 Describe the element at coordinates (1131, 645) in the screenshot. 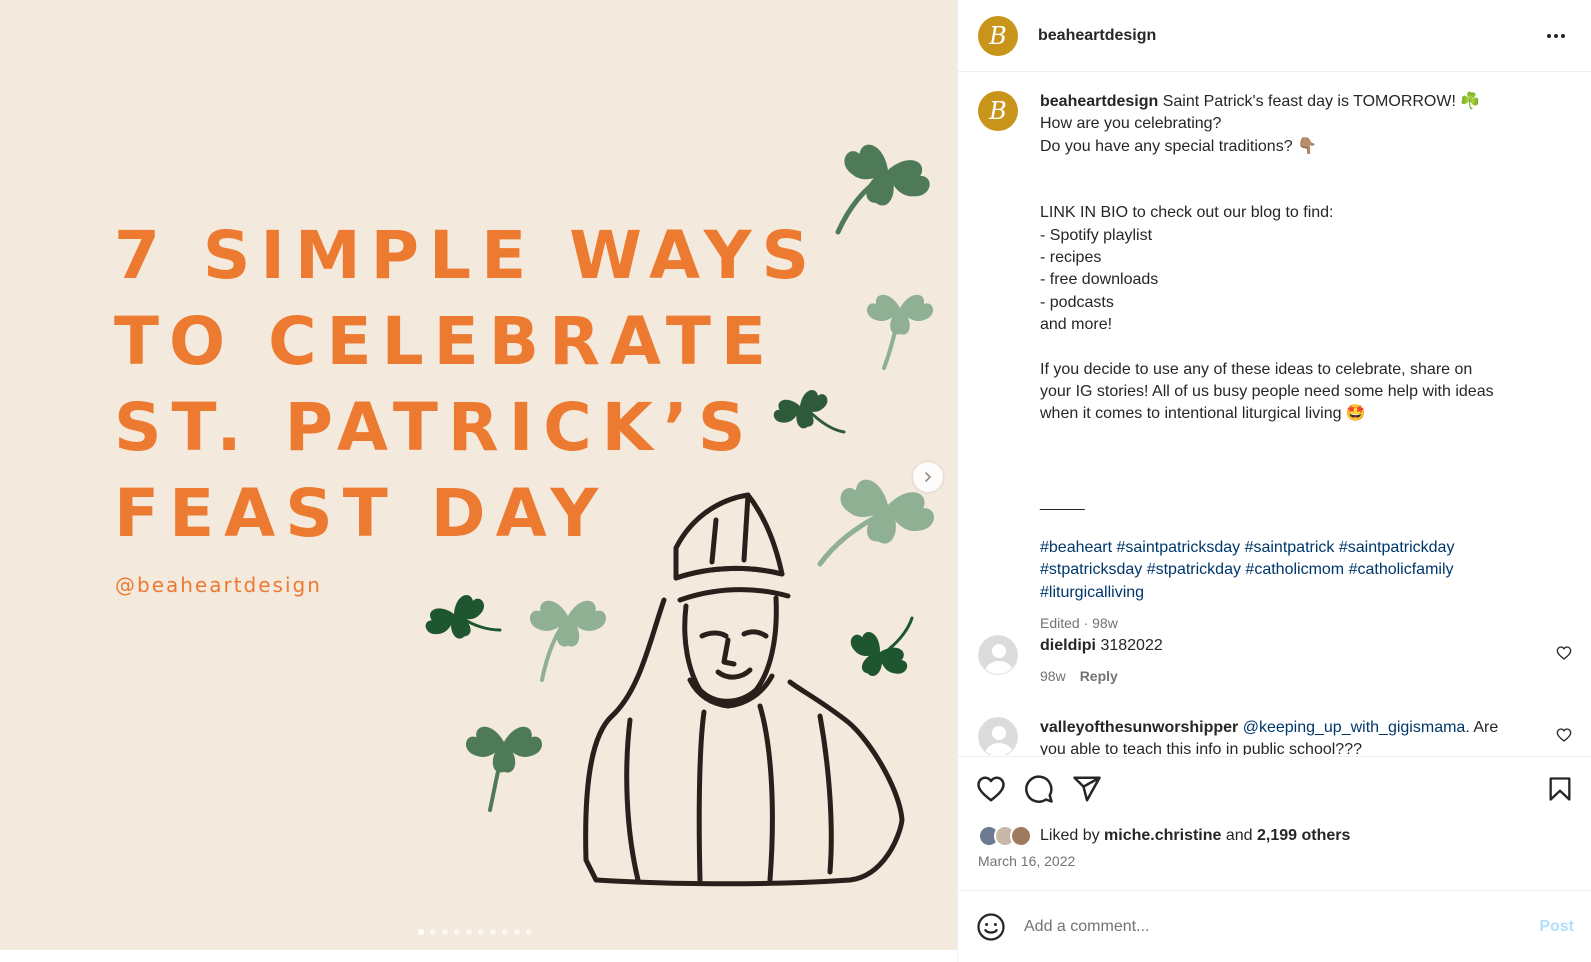

I see `comment-text: 3182022` at that location.